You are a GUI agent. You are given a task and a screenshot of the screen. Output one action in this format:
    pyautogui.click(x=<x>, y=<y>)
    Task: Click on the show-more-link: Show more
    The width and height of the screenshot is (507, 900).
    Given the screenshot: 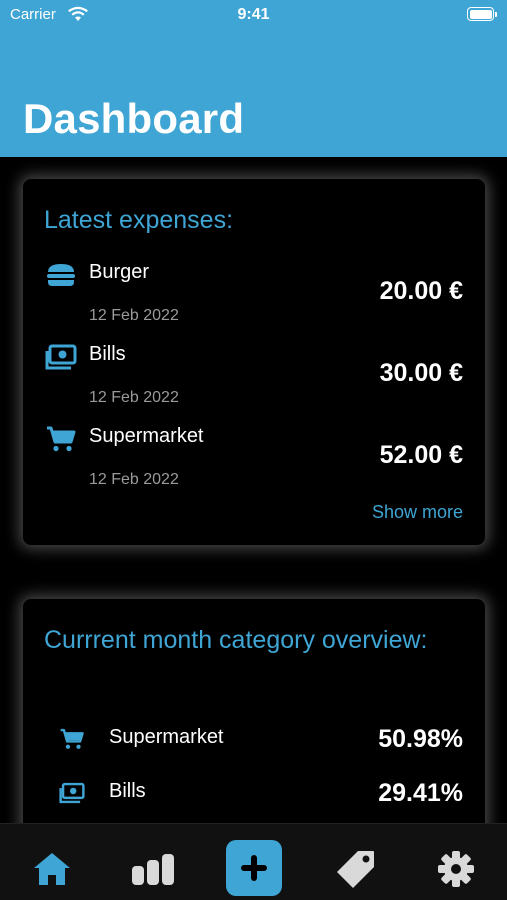 What is the action you would take?
    pyautogui.click(x=417, y=512)
    